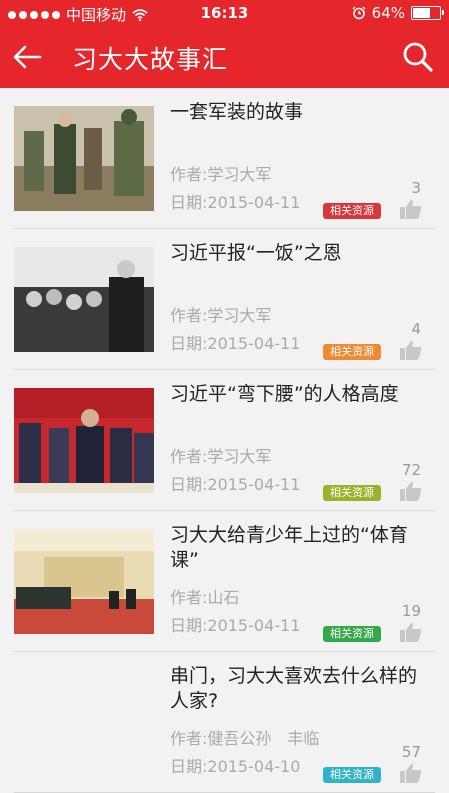  Describe the element at coordinates (302, 548) in the screenshot. I see `article-title: 习大大给青少年上过的“体育课”` at that location.